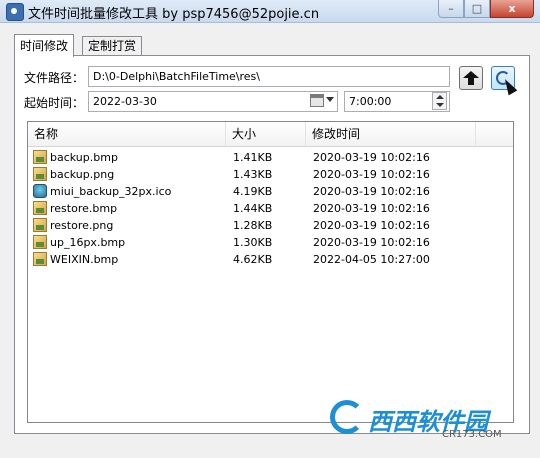  Describe the element at coordinates (269, 76) in the screenshot. I see `path-input: D:\0-Delphi\BatchFileTime\res\` at that location.